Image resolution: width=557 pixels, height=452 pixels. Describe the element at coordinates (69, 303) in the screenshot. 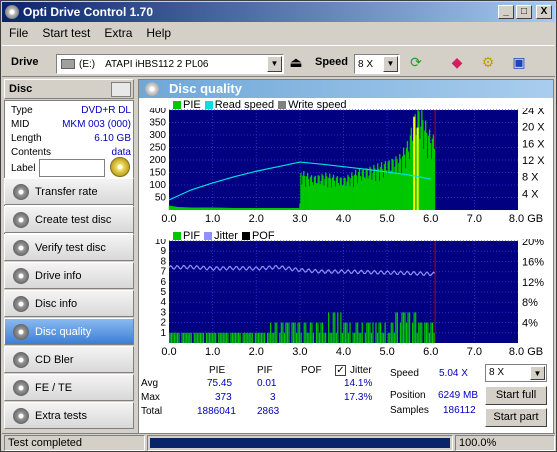

I see `nav-disc-info: Disc info` at that location.